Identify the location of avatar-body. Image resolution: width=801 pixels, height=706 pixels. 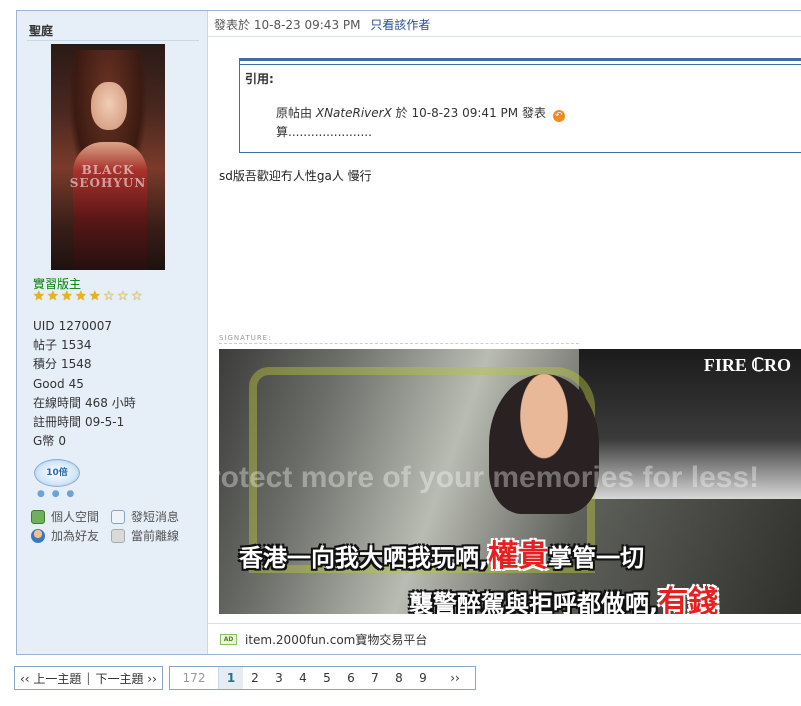
(110, 206).